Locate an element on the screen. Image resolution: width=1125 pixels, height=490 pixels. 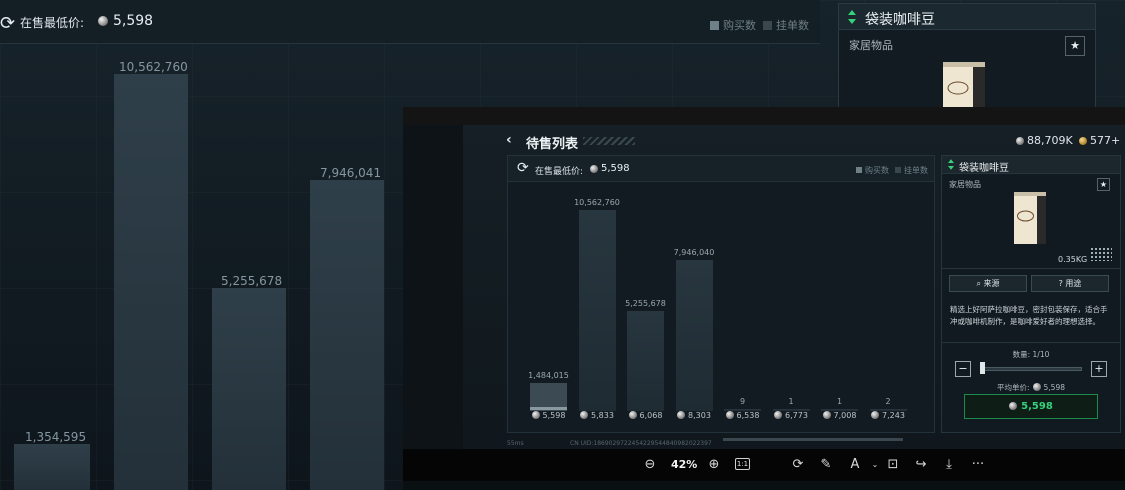
chart-price-tick: 6,068 is located at coordinates (646, 415).